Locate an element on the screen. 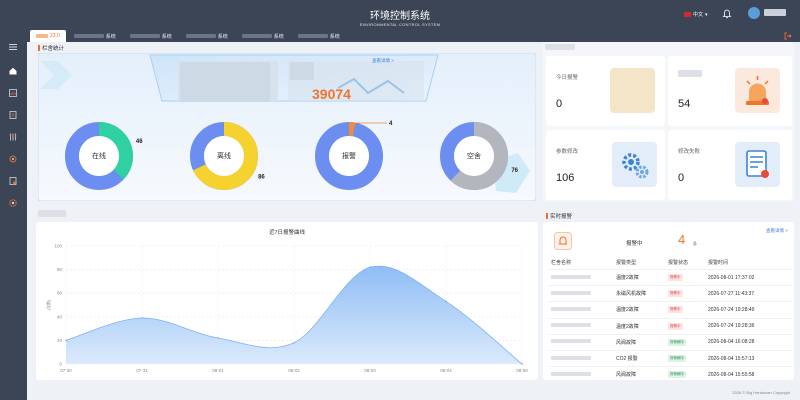 This screenshot has height=400, width=800. summary-label-change-failed: 修改失败 is located at coordinates (689, 152).